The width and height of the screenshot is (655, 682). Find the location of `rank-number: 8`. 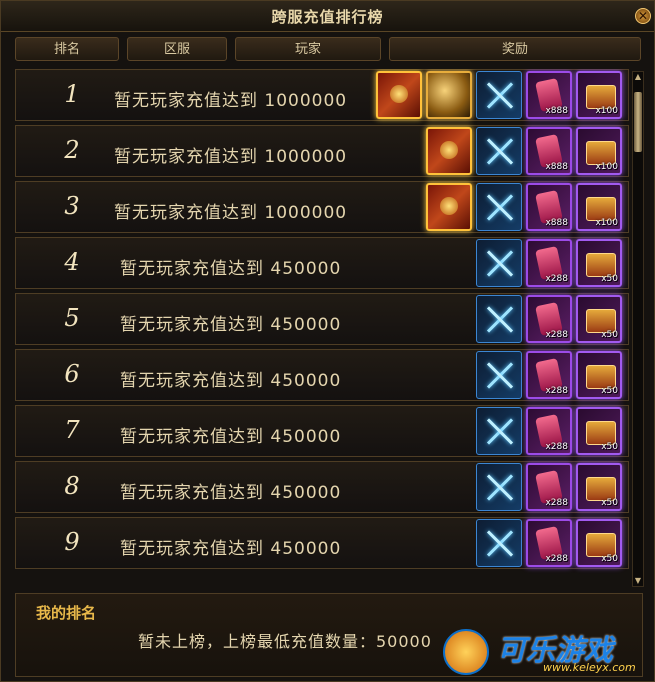

rank-number: 8 is located at coordinates (72, 486).